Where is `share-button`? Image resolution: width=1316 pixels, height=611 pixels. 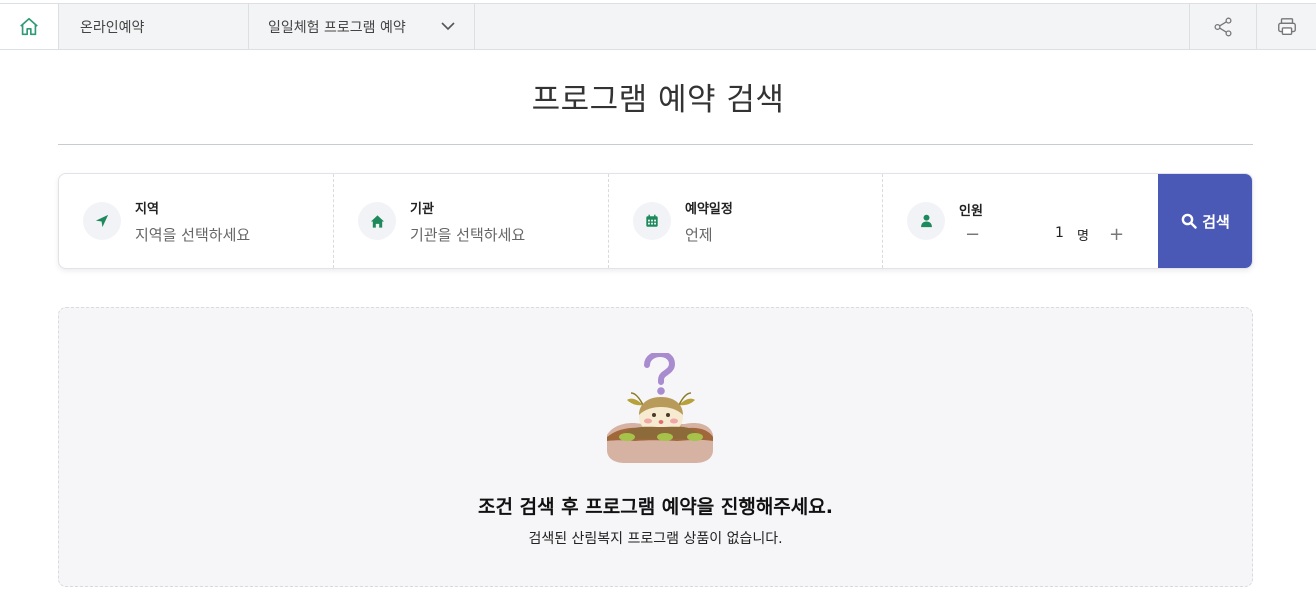 share-button is located at coordinates (1222, 26).